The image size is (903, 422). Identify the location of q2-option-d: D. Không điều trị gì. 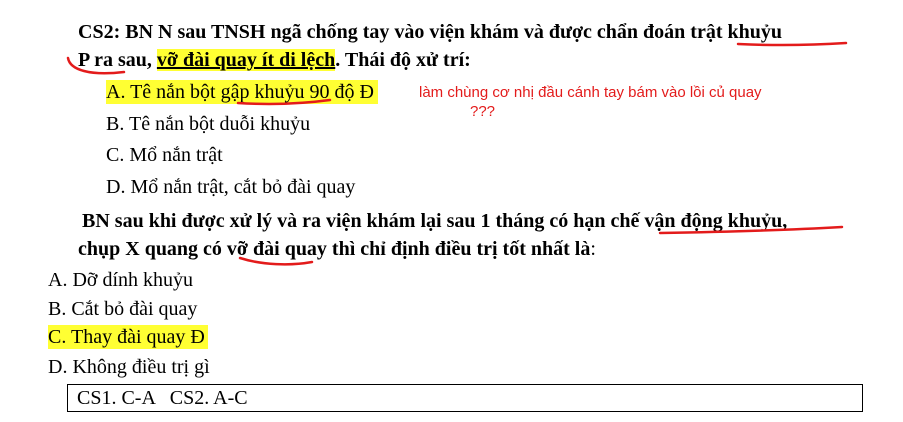
(129, 367).